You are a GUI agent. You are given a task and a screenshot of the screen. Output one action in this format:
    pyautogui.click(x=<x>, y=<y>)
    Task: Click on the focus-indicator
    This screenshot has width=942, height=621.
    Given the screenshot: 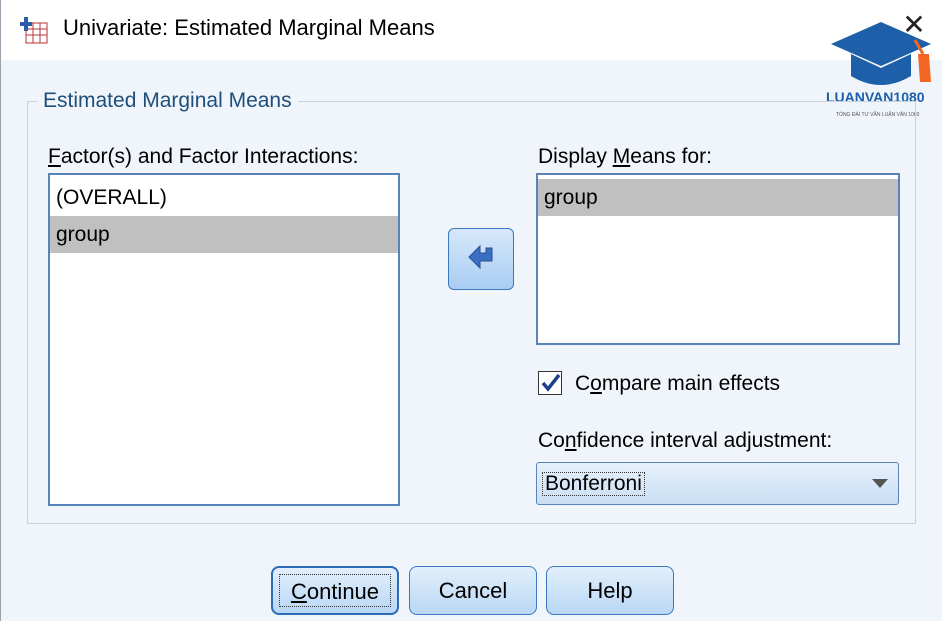 What is the action you would take?
    pyautogui.click(x=335, y=590)
    